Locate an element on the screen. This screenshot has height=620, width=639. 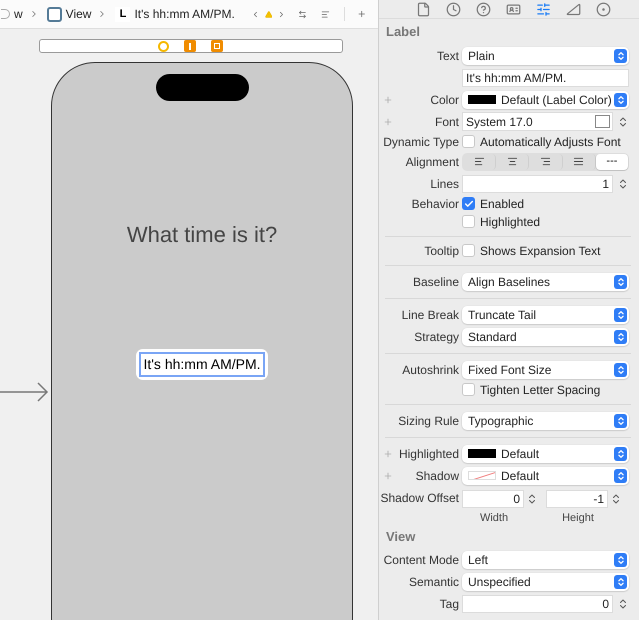
property-label: Color is located at coordinates (444, 100).